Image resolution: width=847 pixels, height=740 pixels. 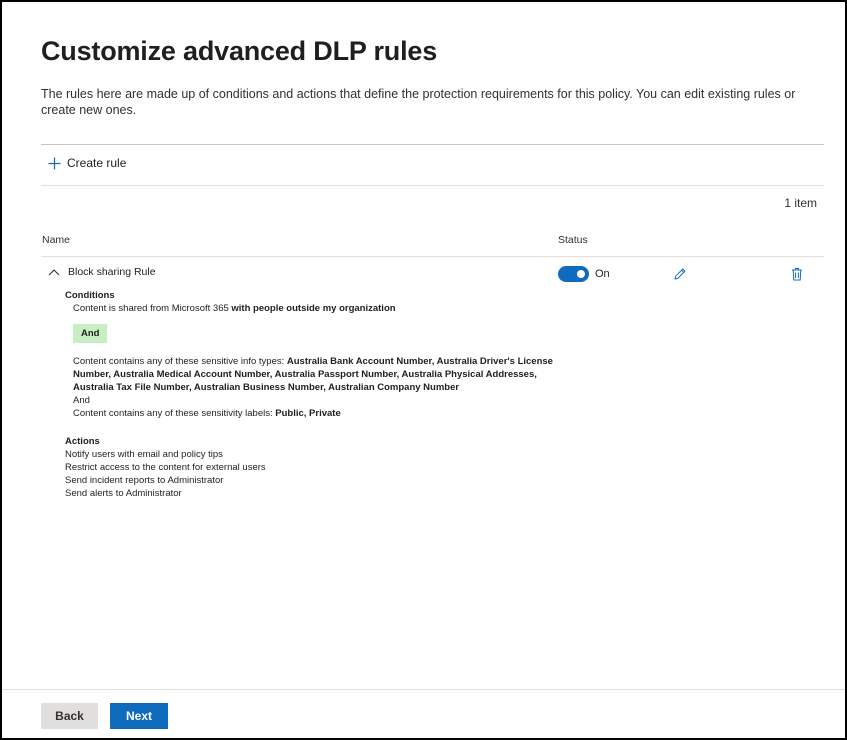 What do you see at coordinates (112, 272) in the screenshot?
I see `rule-name: Block sharing Rule` at bounding box center [112, 272].